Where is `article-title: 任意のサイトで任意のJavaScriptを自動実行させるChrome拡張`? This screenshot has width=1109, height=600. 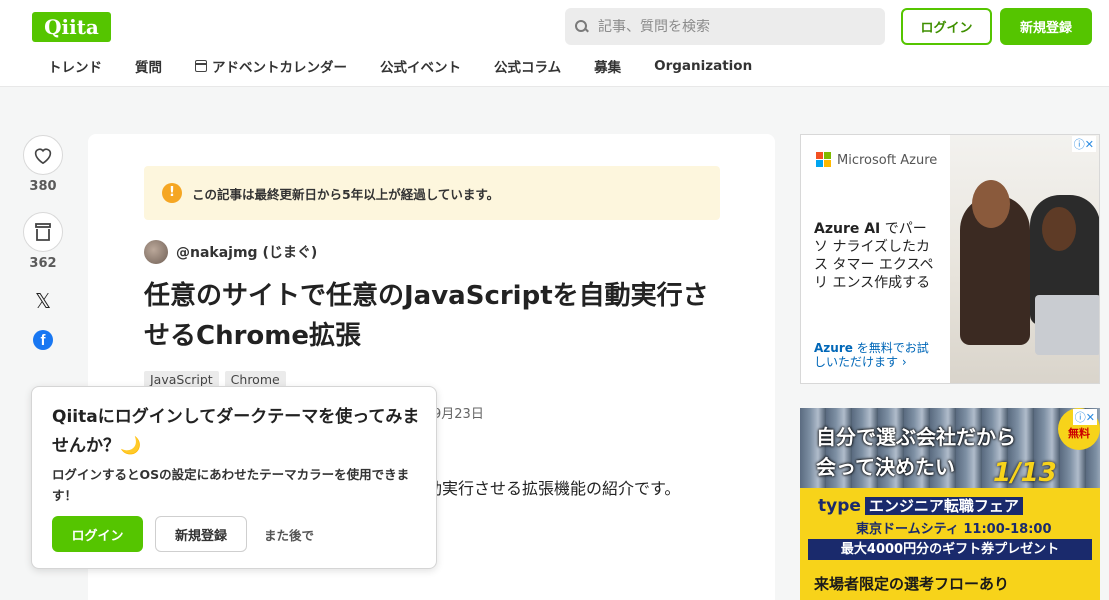
article-title: 任意のサイトで任意のJavaScriptを自動実行させるChrome拡張 is located at coordinates (426, 316).